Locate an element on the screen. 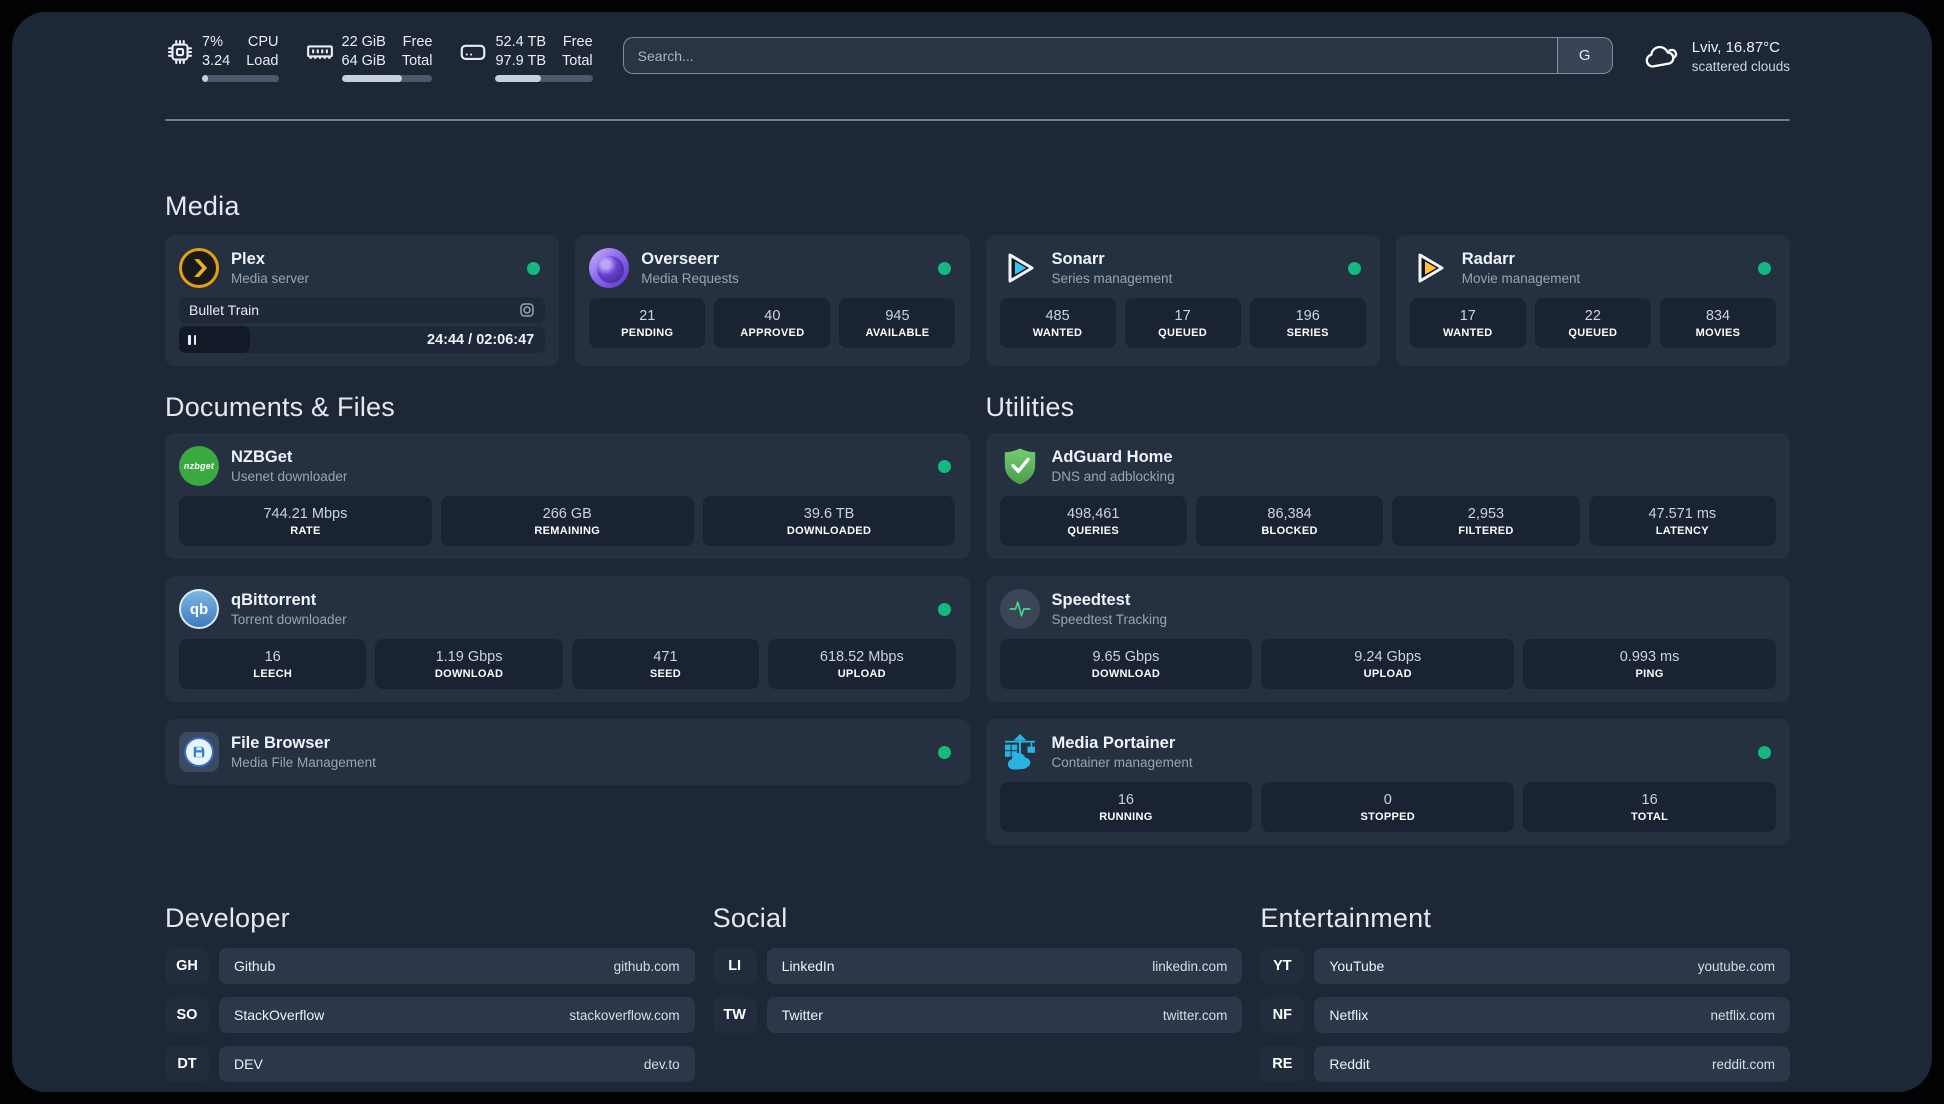 This screenshot has width=1944, height=1104. service-title: File Browser is located at coordinates (281, 742).